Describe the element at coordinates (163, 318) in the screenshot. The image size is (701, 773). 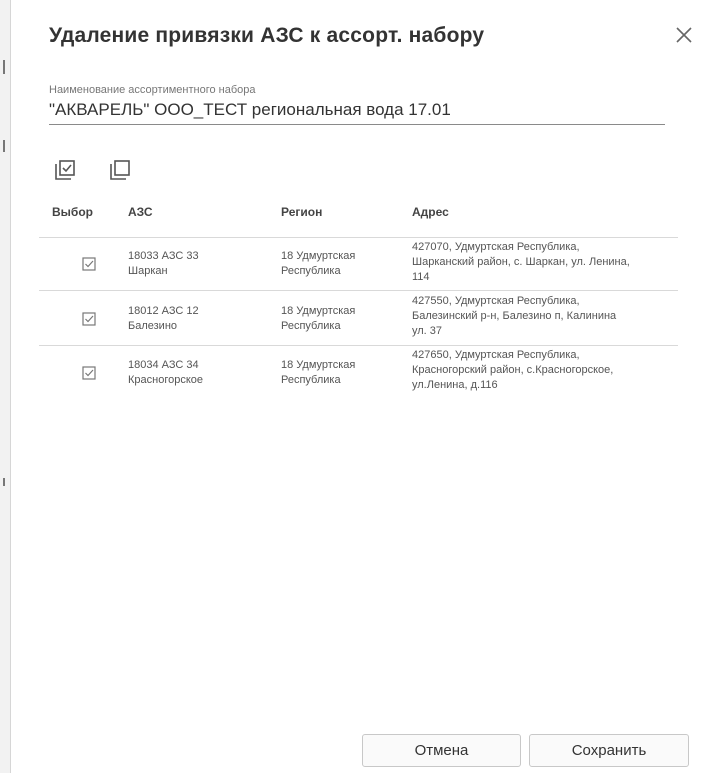
I see `azs-cell: 18012 АЗС 12 Балезино` at that location.